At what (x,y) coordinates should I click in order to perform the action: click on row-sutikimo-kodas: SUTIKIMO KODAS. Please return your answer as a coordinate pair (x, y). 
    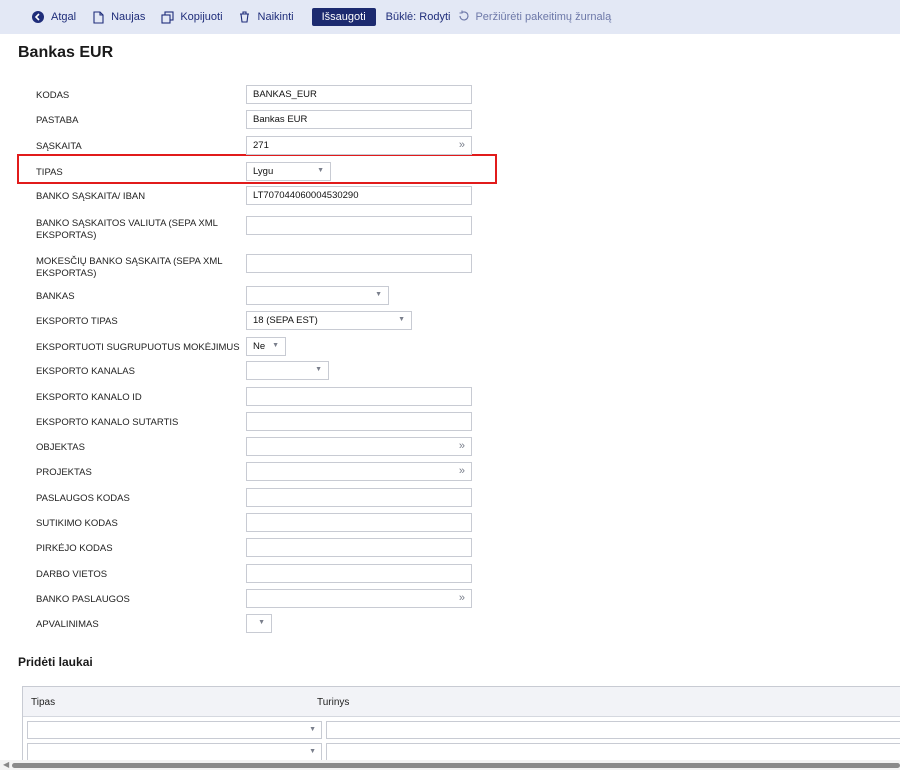
    Looking at the image, I should click on (256, 522).